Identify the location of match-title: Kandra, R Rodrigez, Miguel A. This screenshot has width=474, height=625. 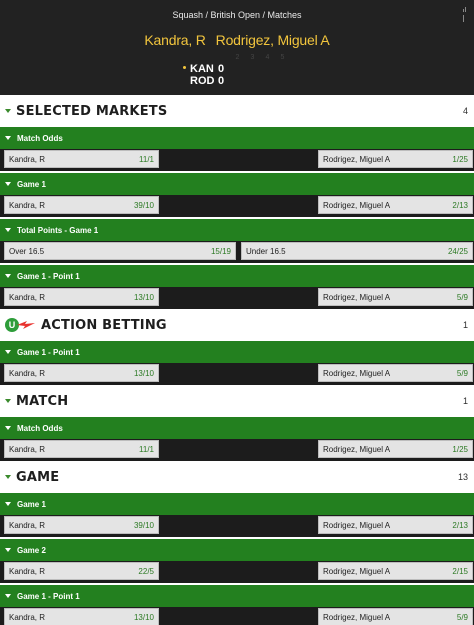
(237, 40).